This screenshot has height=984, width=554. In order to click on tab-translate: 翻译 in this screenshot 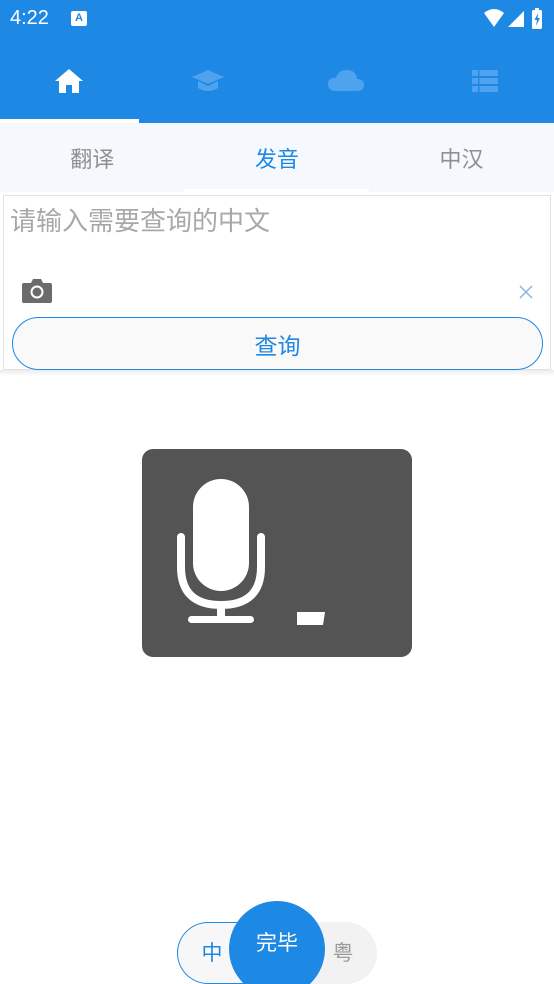, I will do `click(92, 157)`.